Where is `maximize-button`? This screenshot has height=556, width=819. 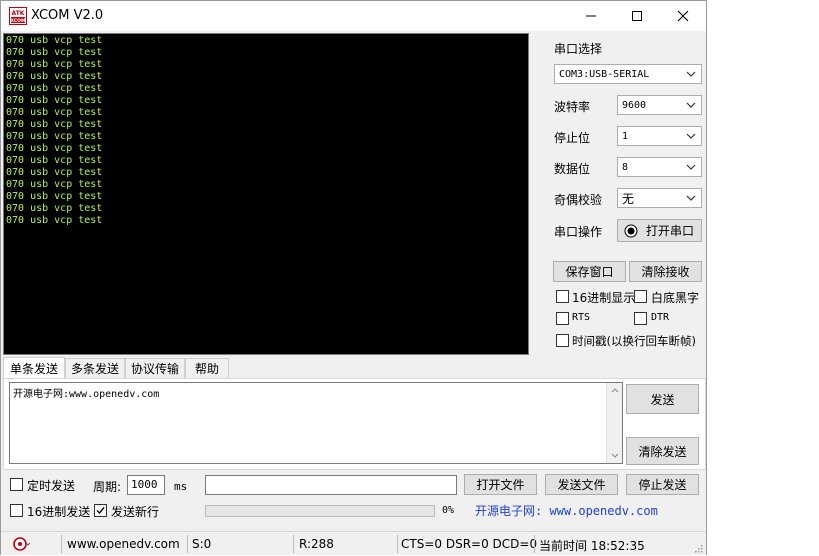
maximize-button is located at coordinates (637, 16).